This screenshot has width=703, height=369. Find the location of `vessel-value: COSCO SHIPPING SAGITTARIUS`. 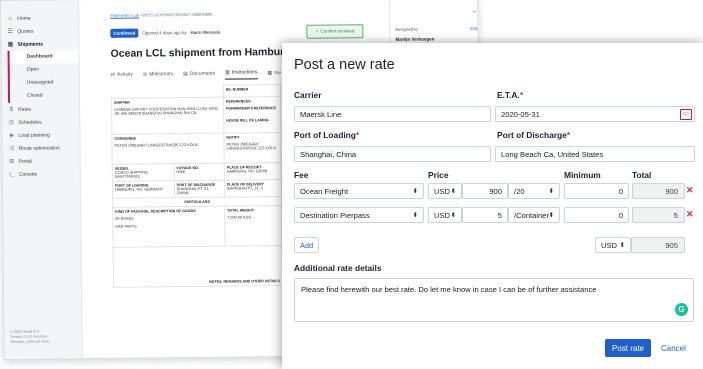

vessel-value: COSCO SHIPPING SAGITTARIUS is located at coordinates (131, 174).